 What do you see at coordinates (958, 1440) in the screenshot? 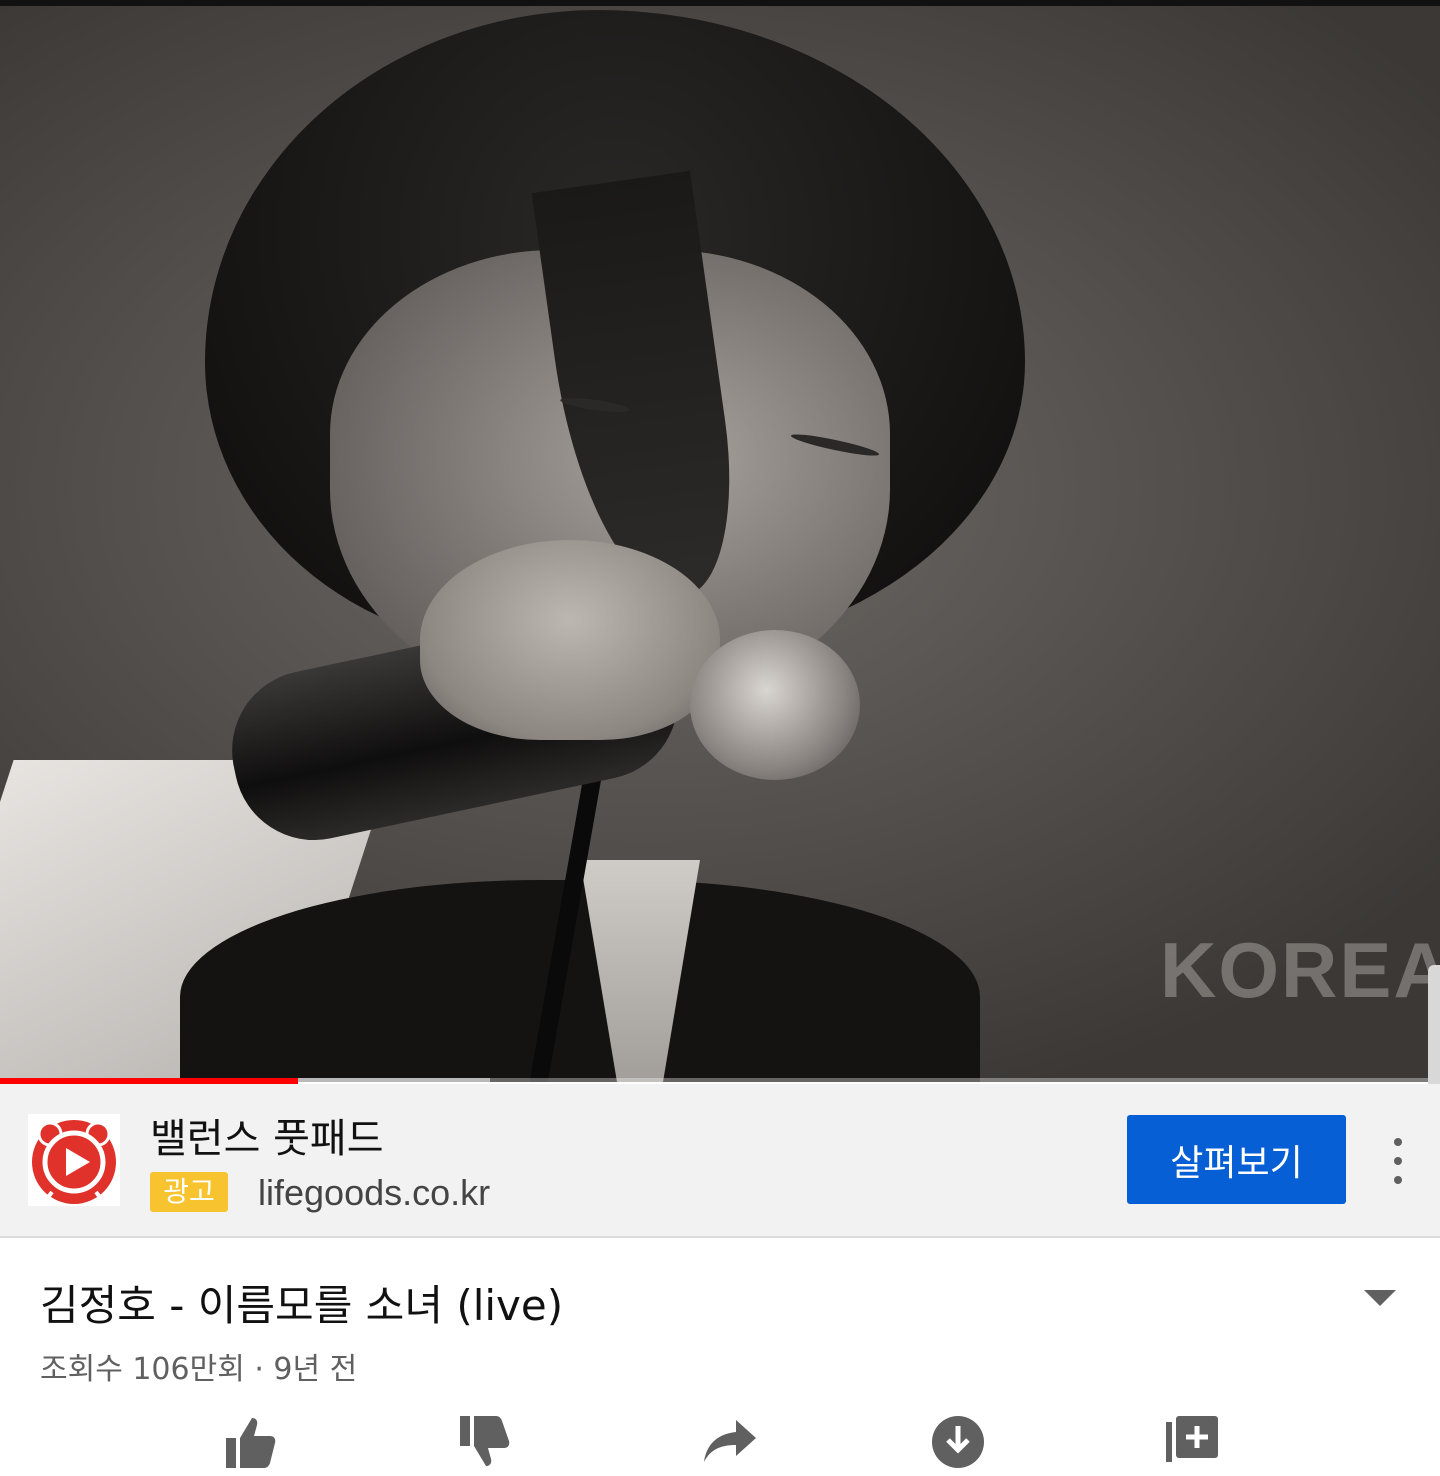
I see `download-icon` at bounding box center [958, 1440].